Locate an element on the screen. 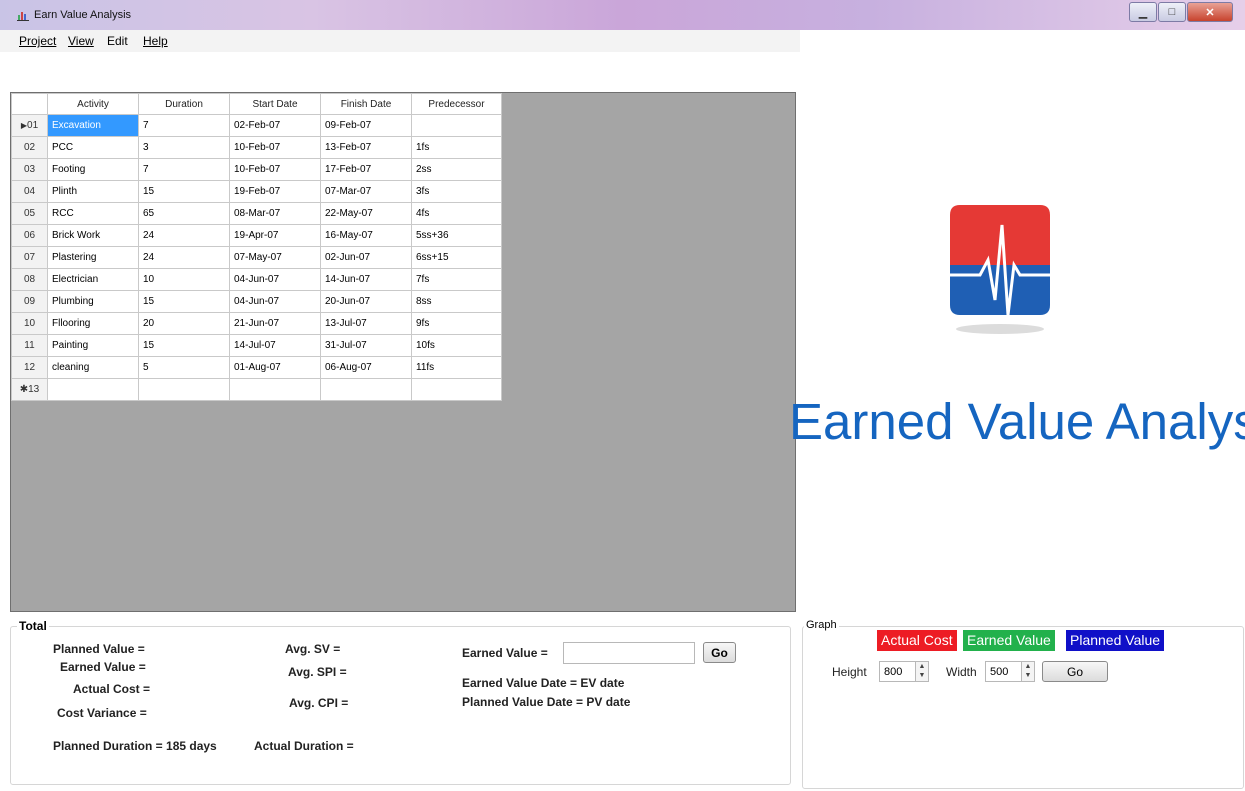 This screenshot has width=1245, height=791. row-header: 08 is located at coordinates (29, 279).